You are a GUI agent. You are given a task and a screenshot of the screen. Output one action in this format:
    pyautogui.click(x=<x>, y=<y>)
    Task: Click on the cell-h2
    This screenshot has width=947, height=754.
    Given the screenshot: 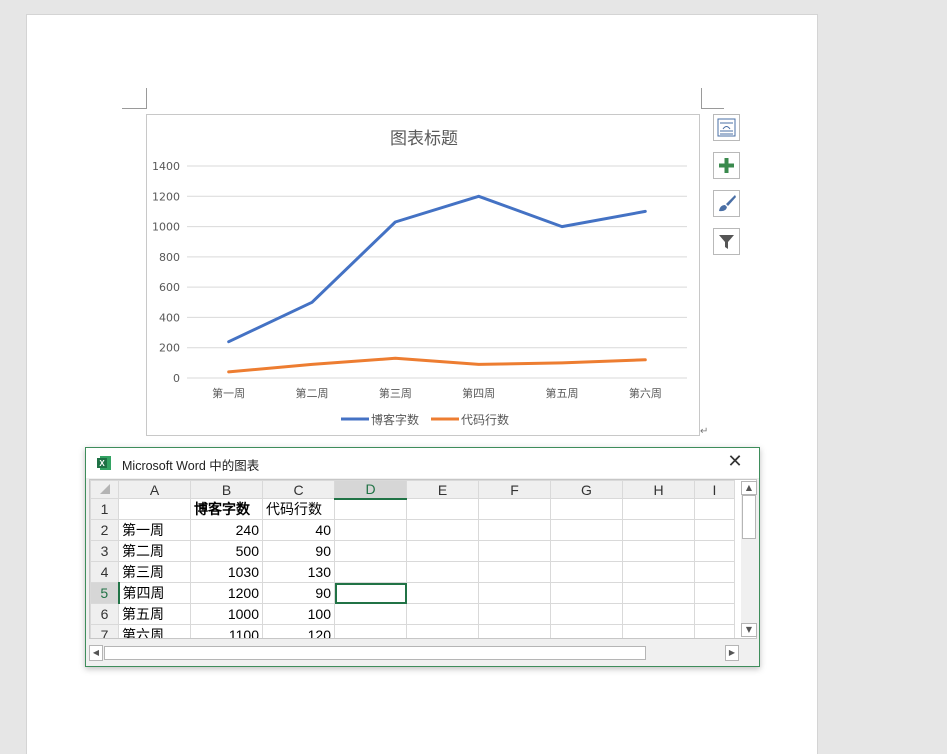 What is the action you would take?
    pyautogui.click(x=659, y=530)
    